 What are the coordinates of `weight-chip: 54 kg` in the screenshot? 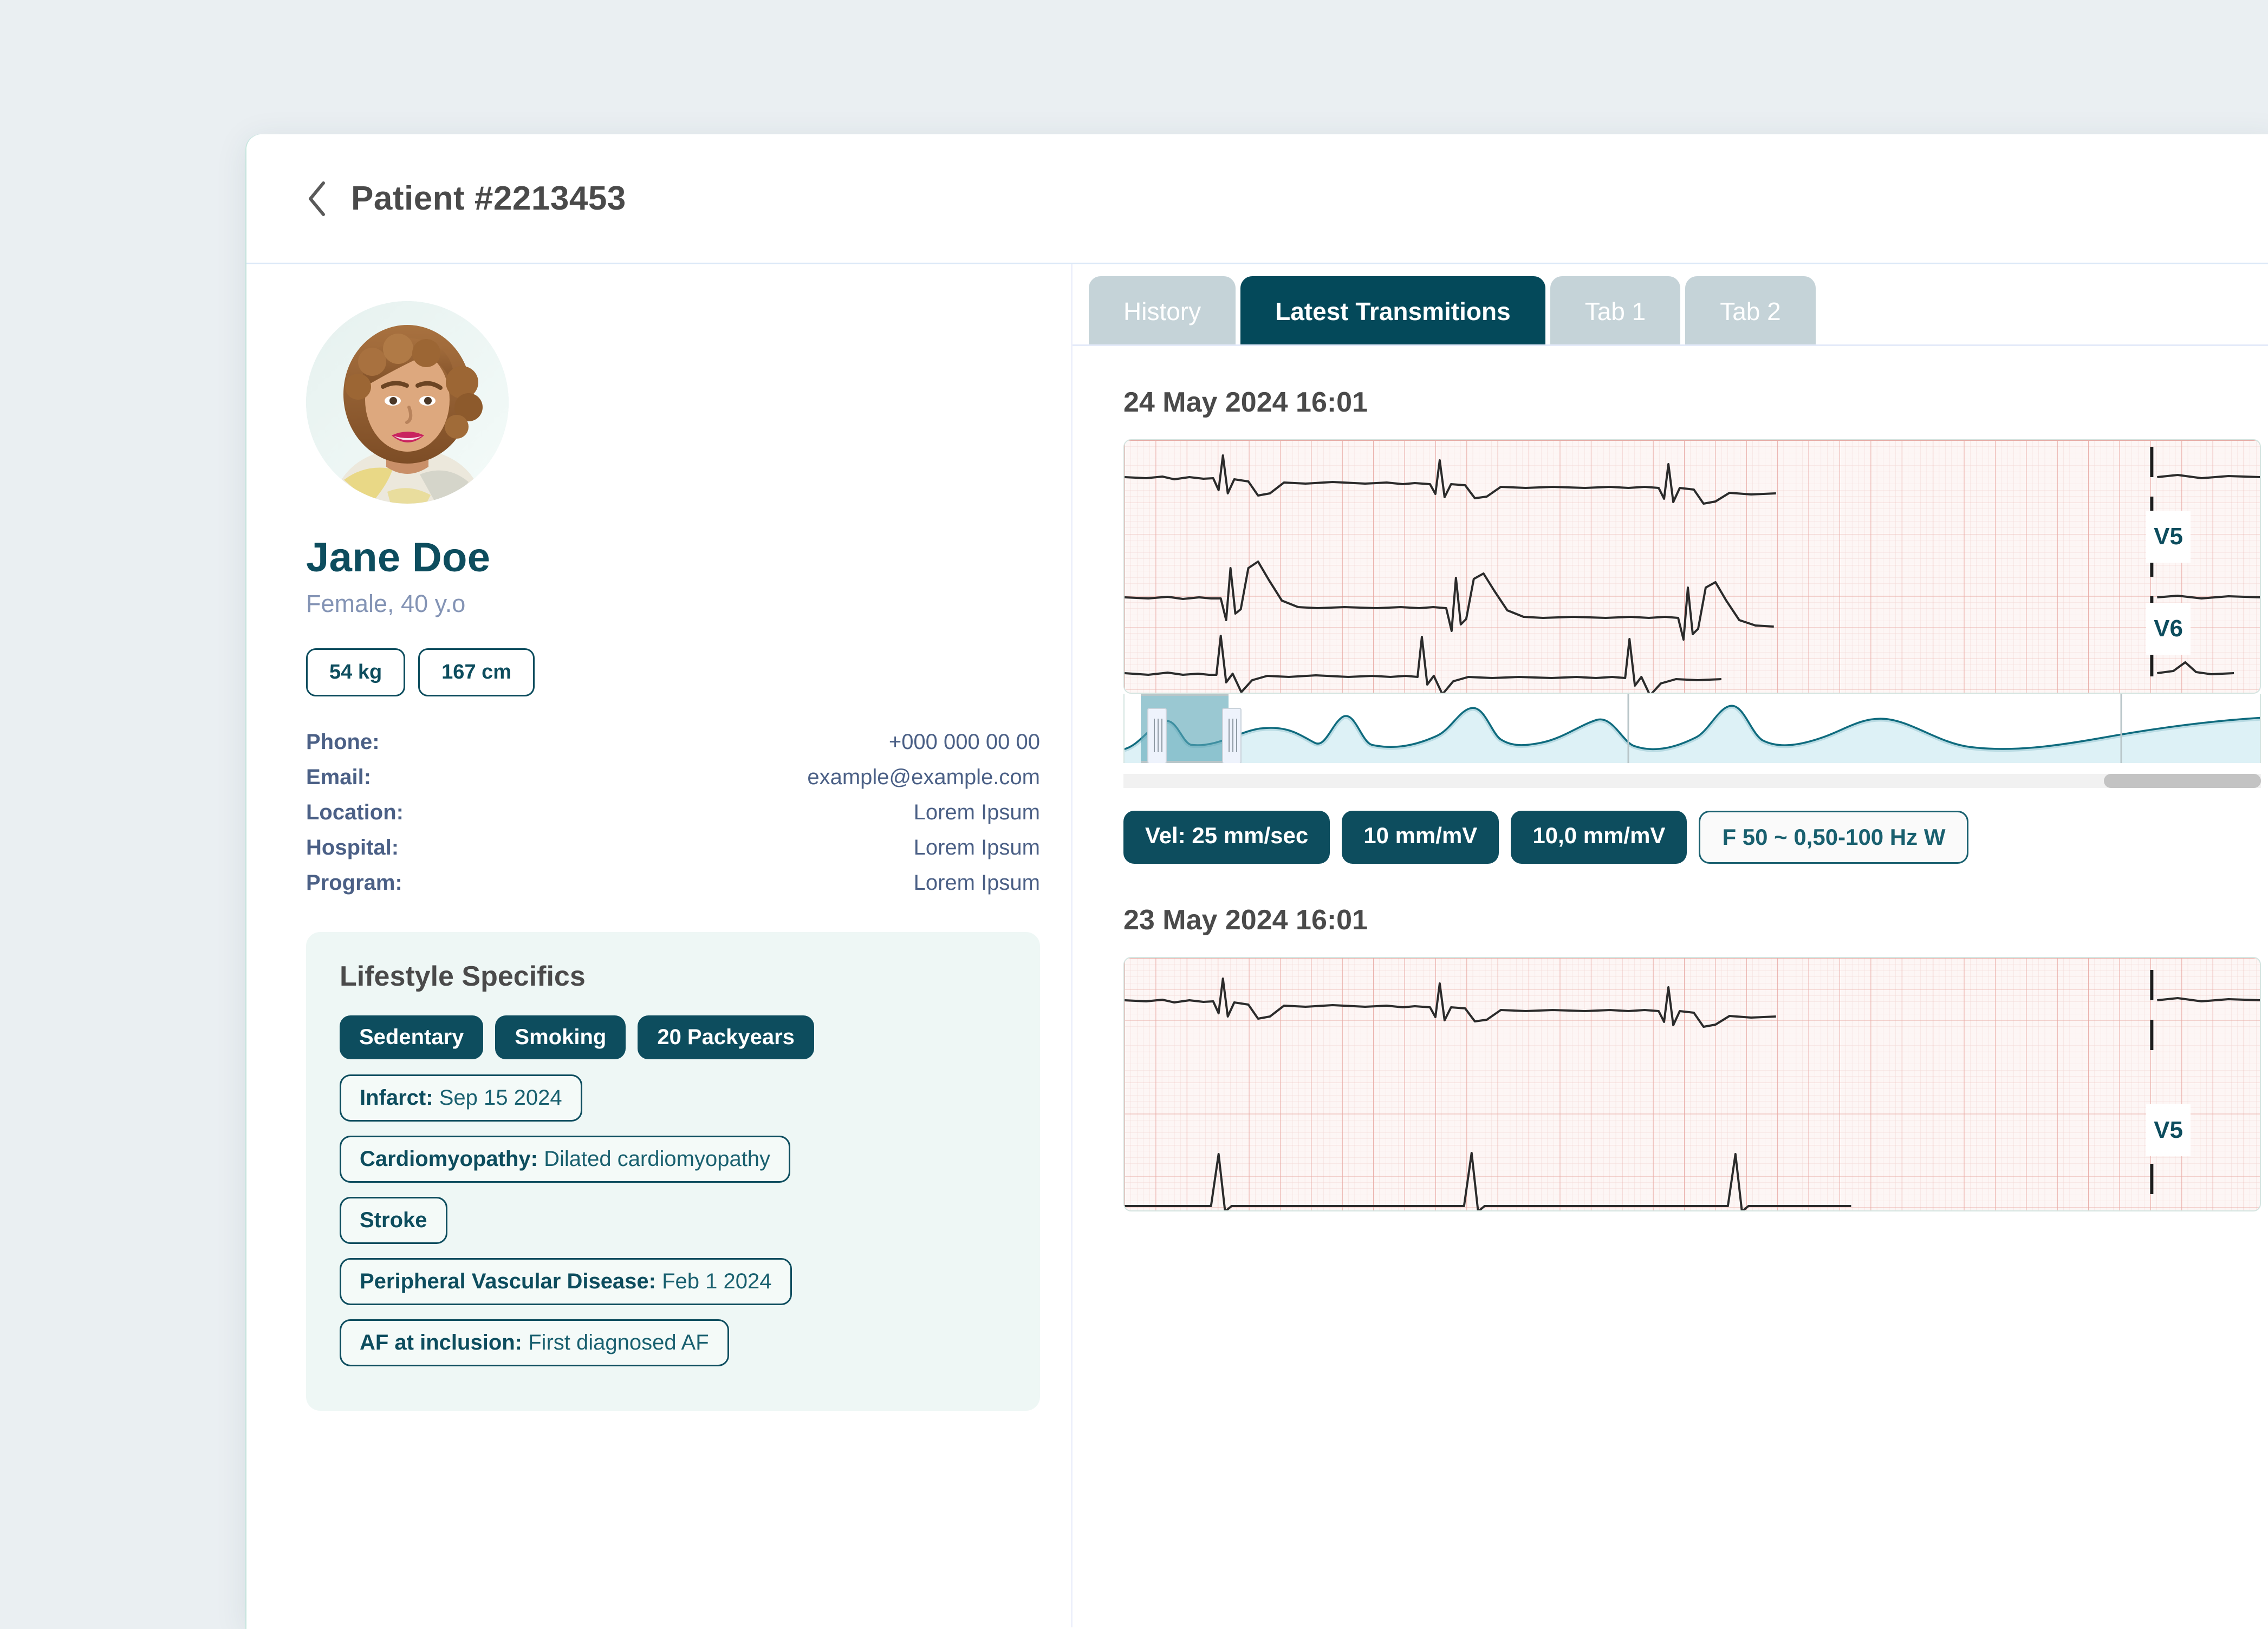 It's located at (356, 672).